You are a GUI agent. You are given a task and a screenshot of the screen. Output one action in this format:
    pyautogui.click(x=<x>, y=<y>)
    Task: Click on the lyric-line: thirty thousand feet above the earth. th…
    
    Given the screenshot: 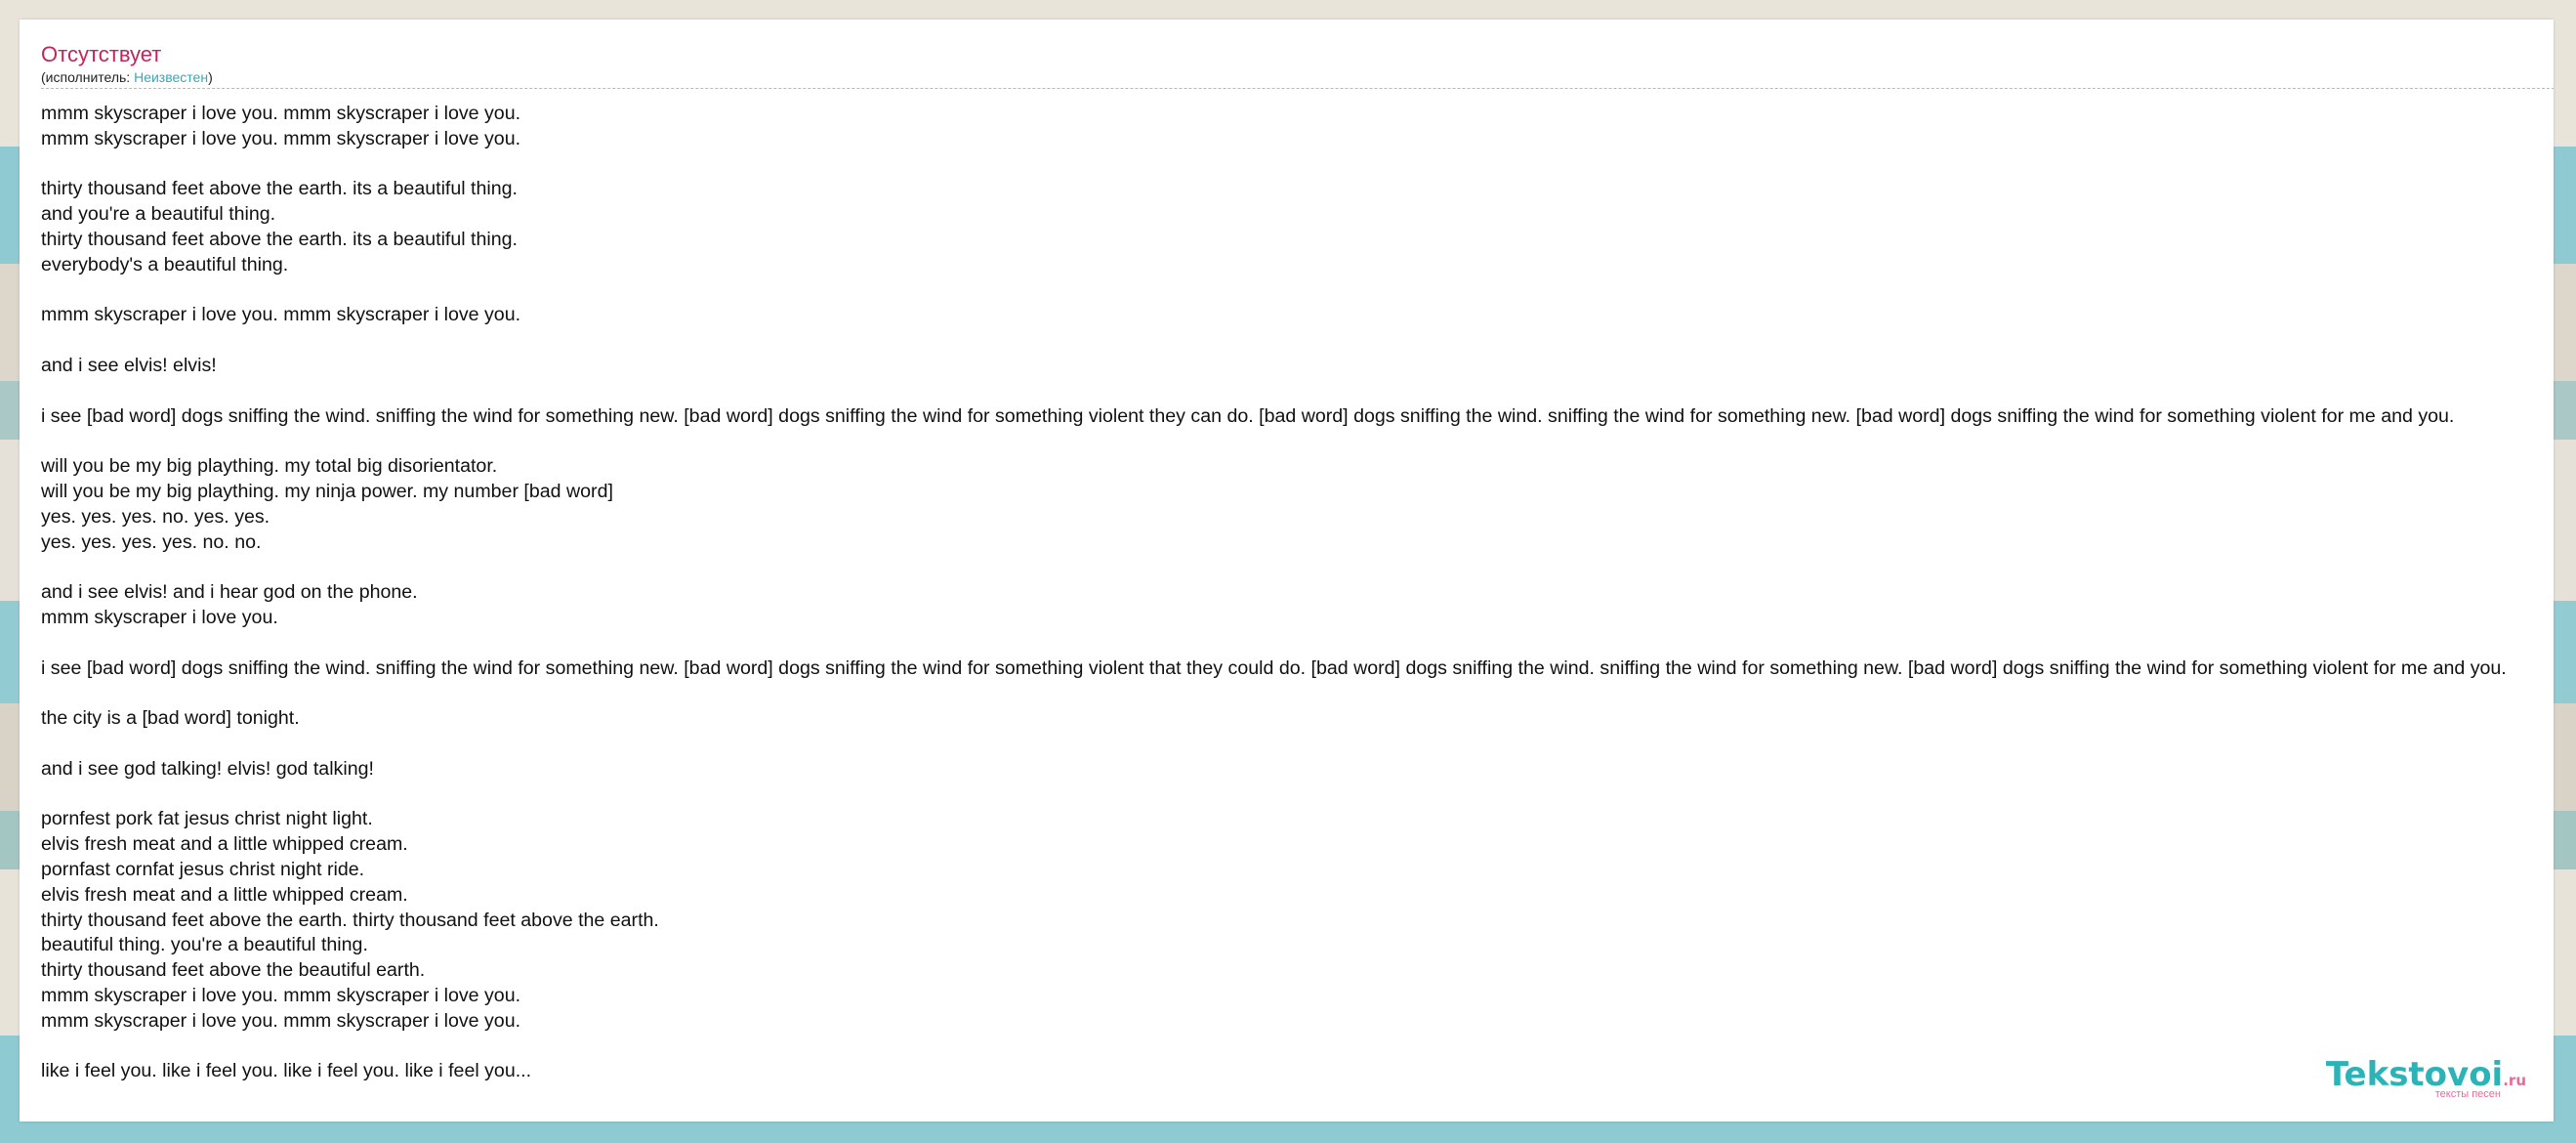 What is the action you would take?
    pyautogui.click(x=350, y=920)
    